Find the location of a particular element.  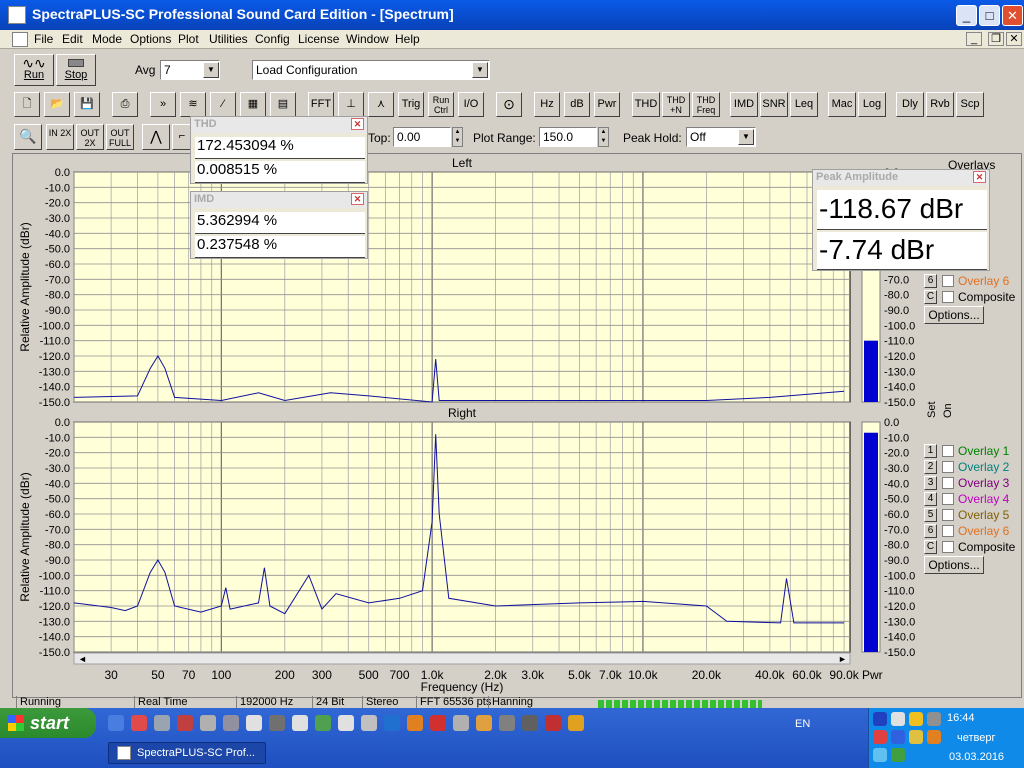

xtick-label: 20.0k is located at coordinates (707, 675).